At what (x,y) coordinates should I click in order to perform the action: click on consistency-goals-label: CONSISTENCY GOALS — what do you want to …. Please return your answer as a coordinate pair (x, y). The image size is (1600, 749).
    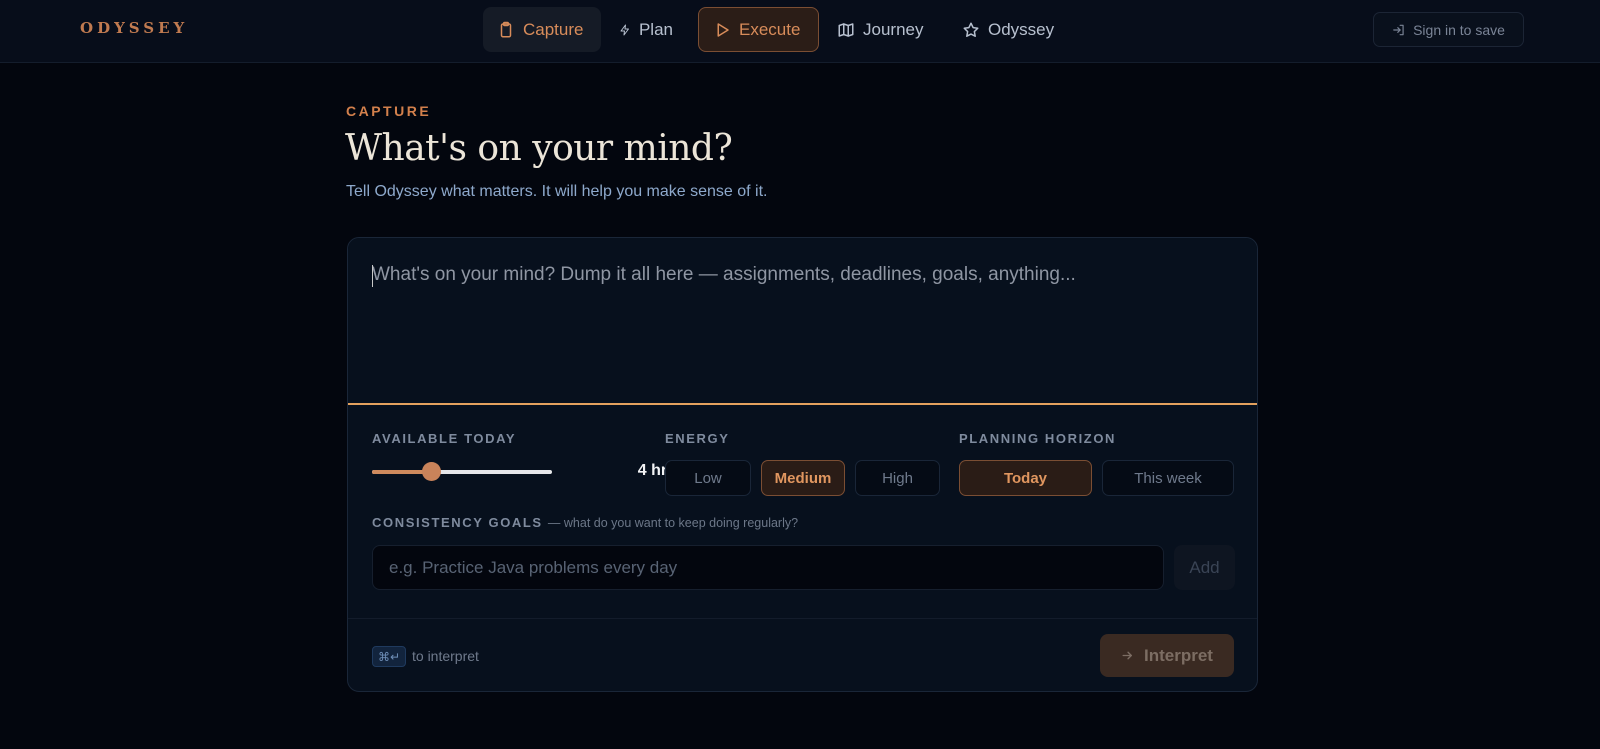
    Looking at the image, I should click on (585, 522).